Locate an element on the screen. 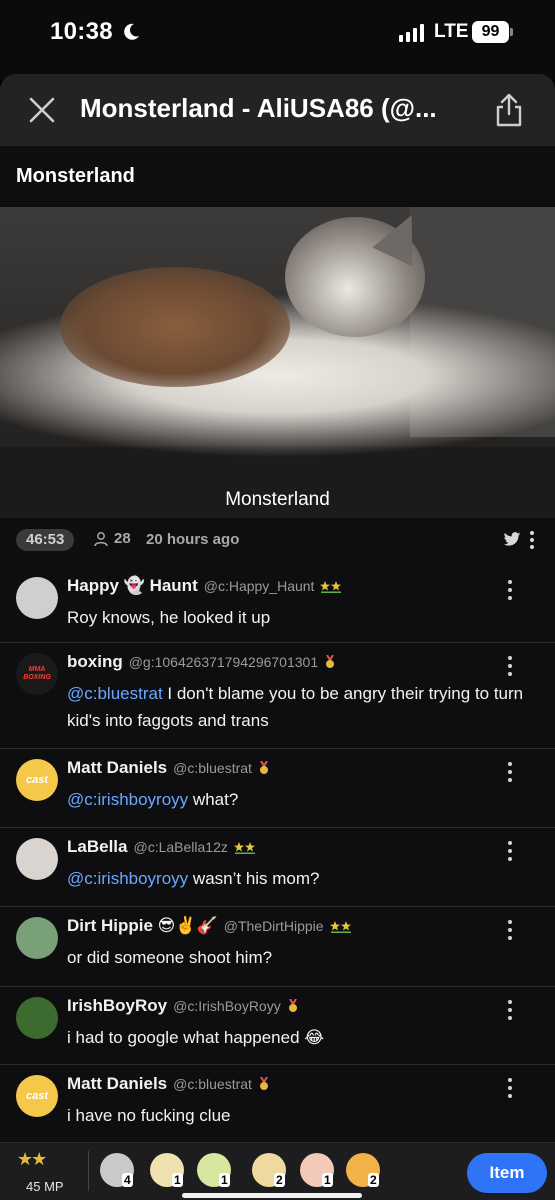 This screenshot has height=1200, width=555. comment-text: @c:irishboyroyy wasn’t his mom? is located at coordinates (304, 878).